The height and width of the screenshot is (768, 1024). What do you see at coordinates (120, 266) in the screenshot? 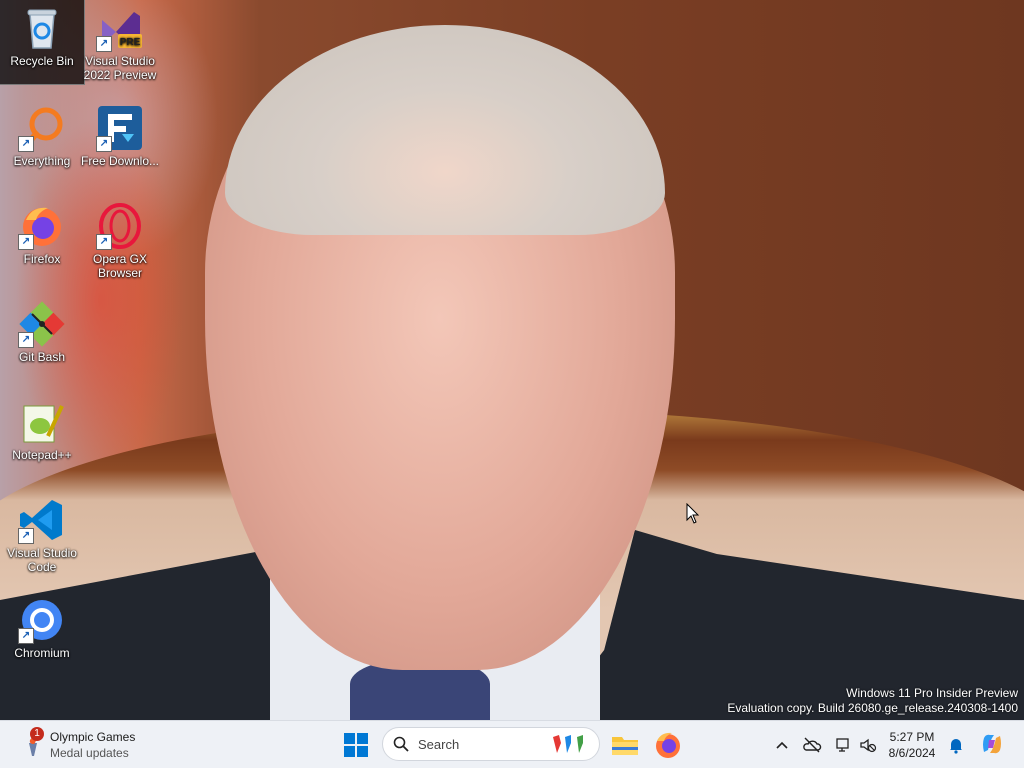
I see `icon-label: Opera GX Browser` at bounding box center [120, 266].